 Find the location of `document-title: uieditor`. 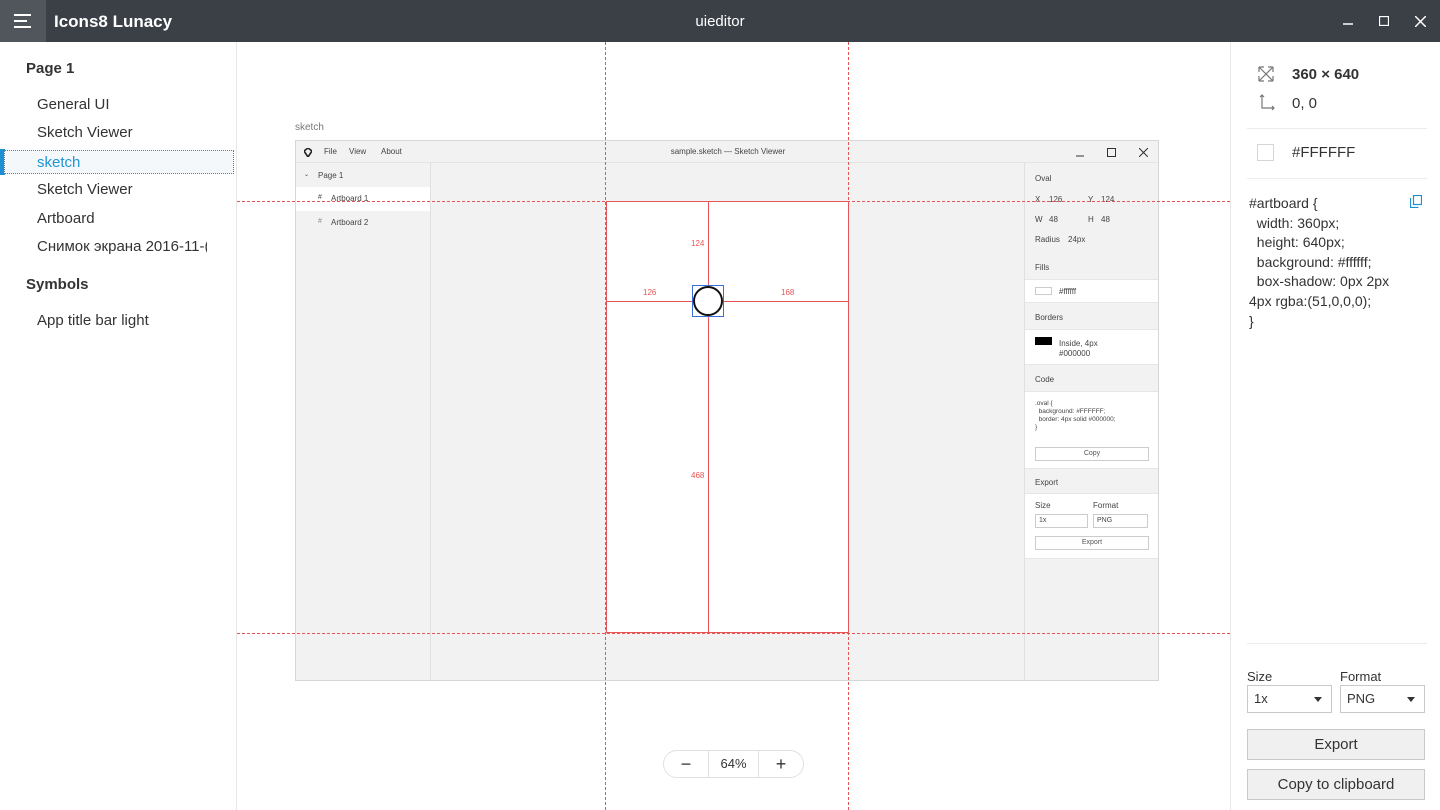

document-title: uieditor is located at coordinates (720, 21).